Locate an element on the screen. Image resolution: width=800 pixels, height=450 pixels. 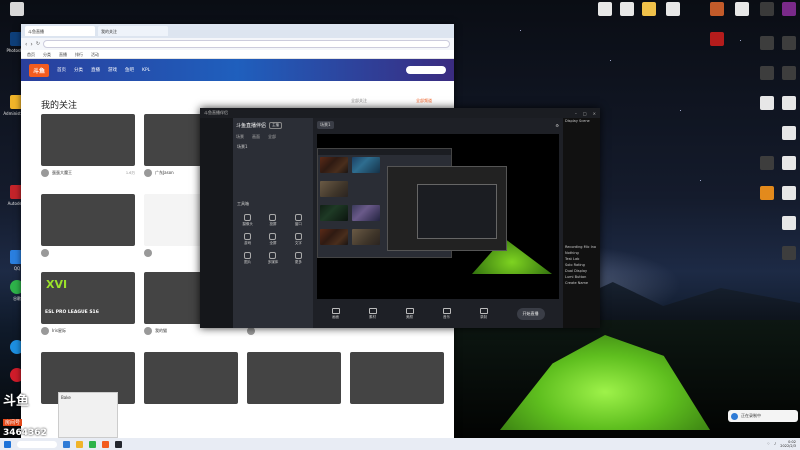
panel-tab: 画面 is located at coordinates (256, 137).